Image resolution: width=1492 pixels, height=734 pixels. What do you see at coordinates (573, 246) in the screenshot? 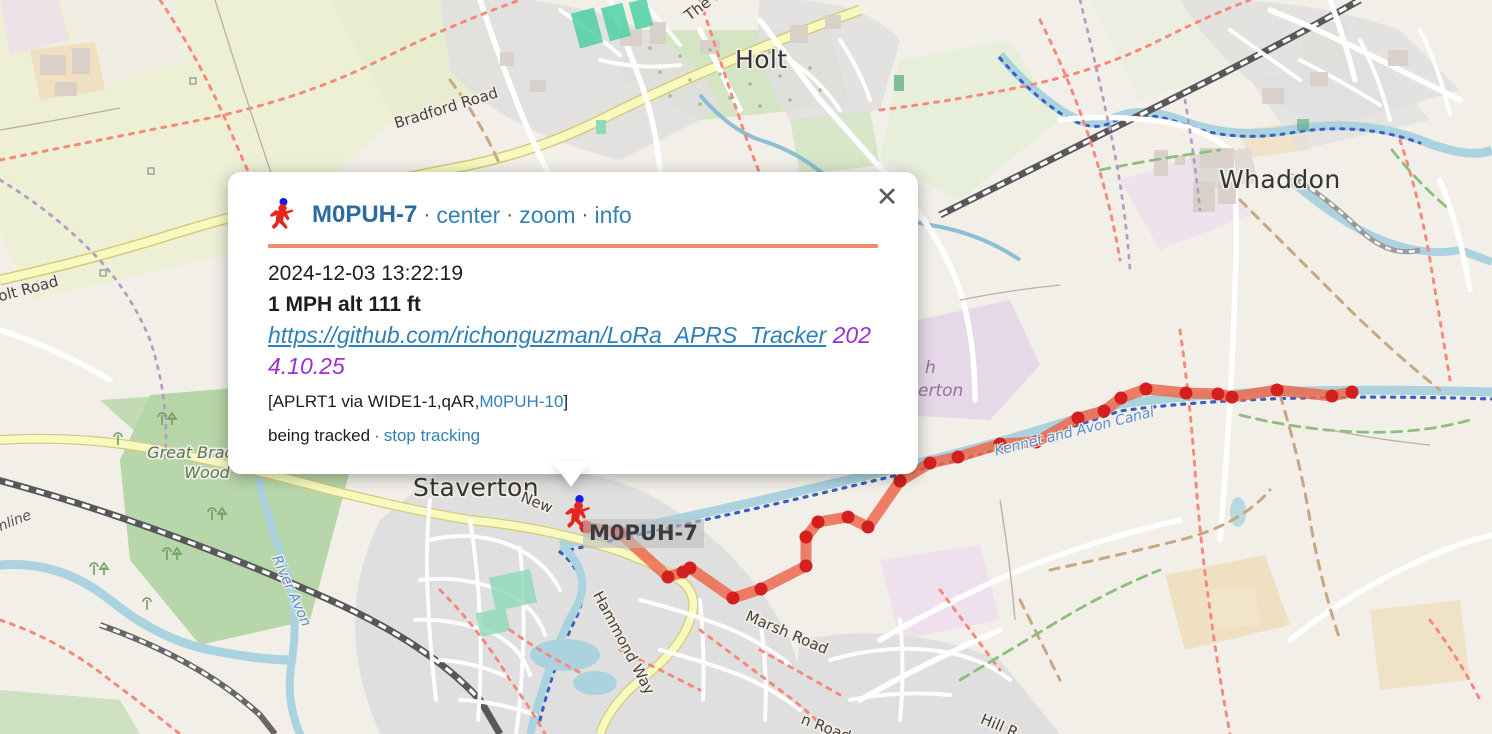
I see `popup-divider` at bounding box center [573, 246].